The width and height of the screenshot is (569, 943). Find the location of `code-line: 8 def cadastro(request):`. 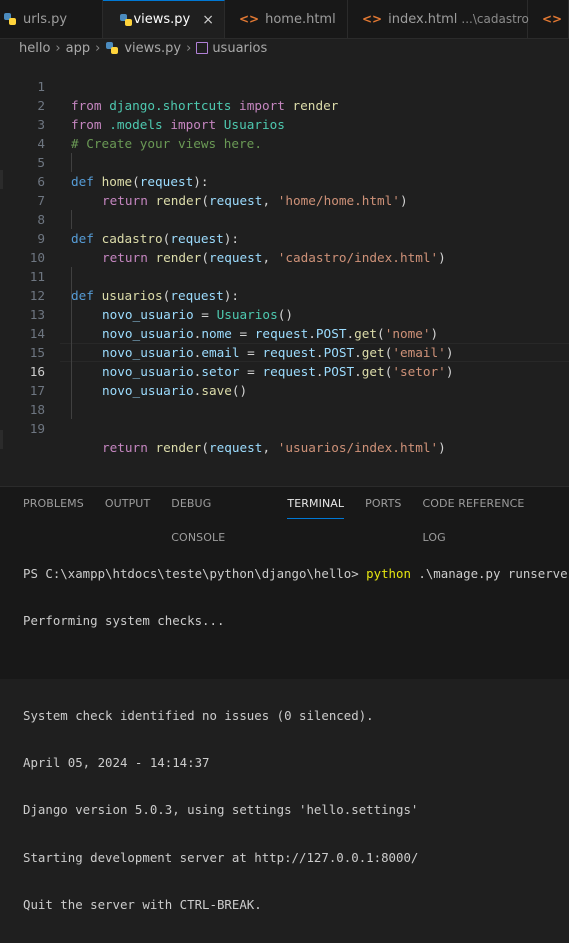

code-line: 8 def cadastro(request): is located at coordinates (284, 218).